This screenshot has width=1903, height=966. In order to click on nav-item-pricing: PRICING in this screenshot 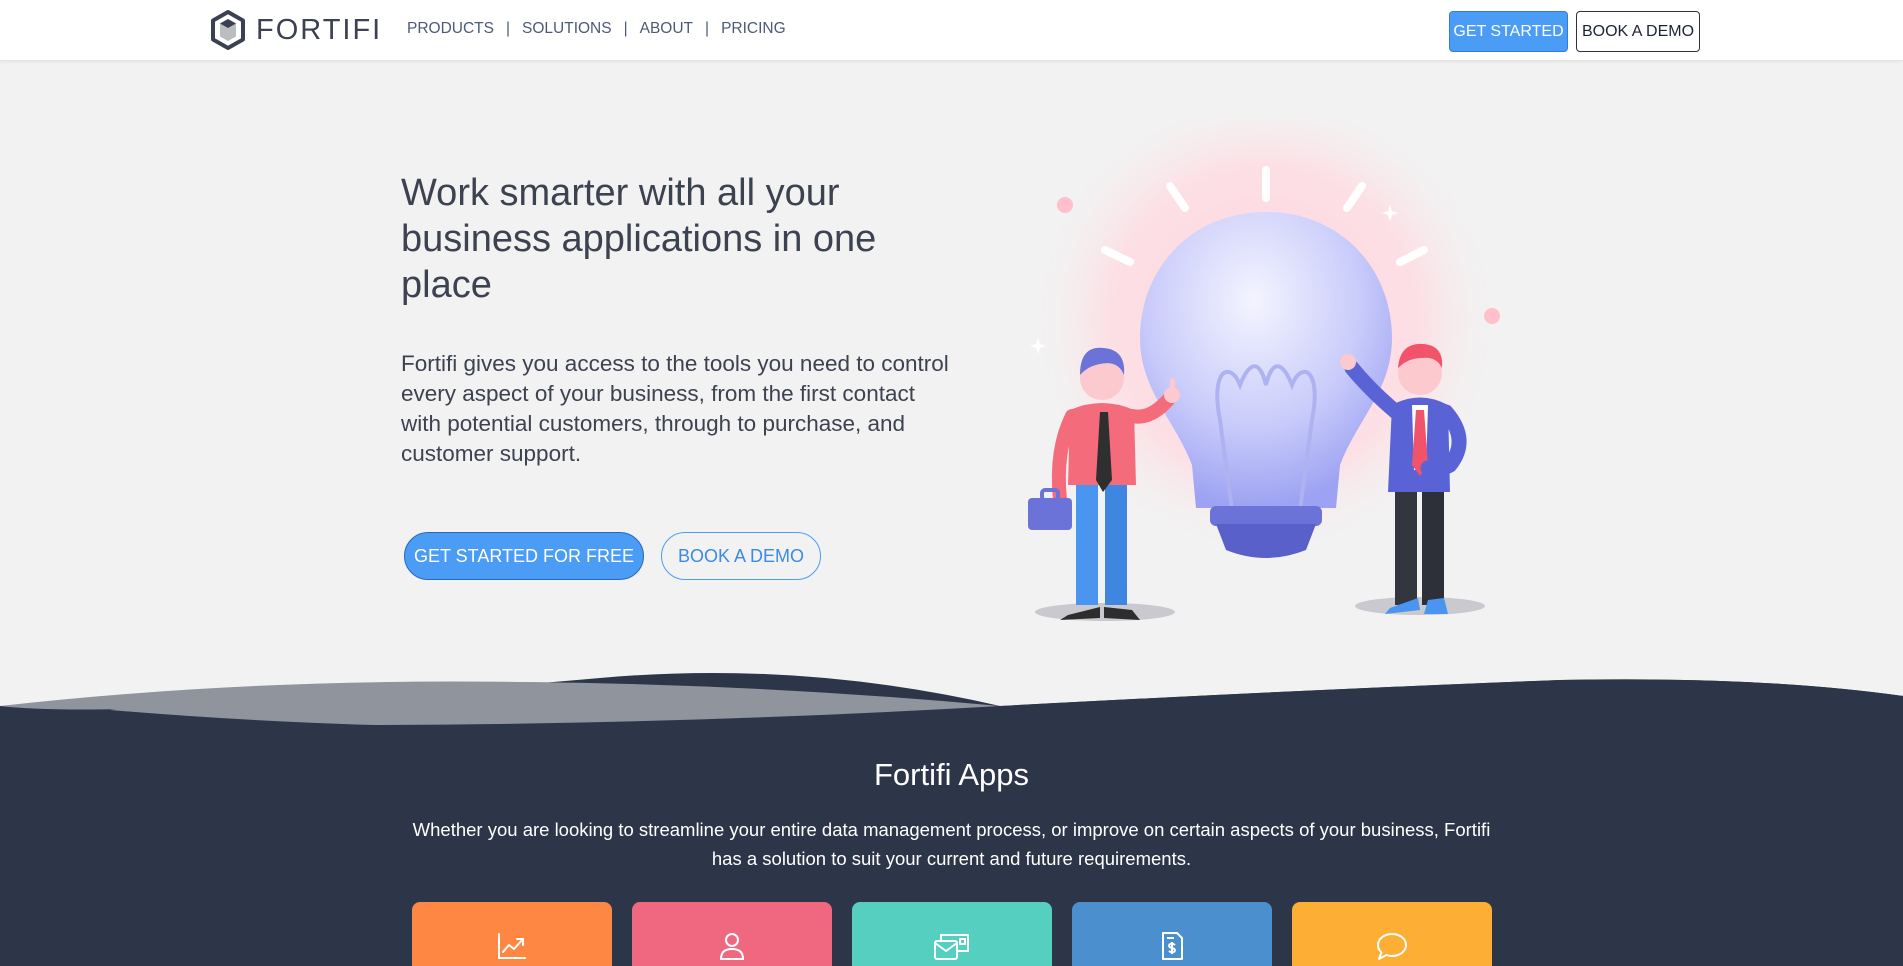, I will do `click(753, 29)`.